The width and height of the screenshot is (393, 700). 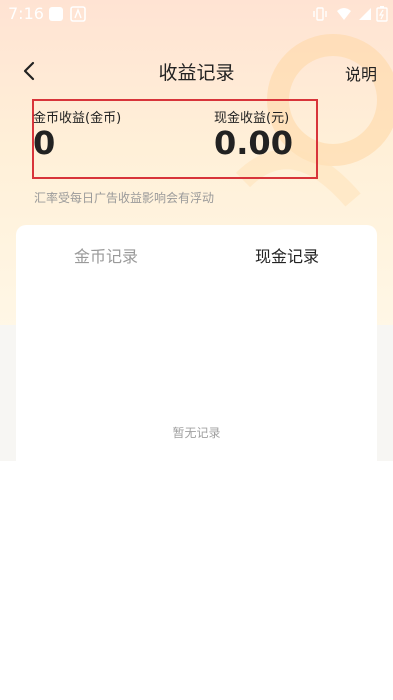 What do you see at coordinates (365, 14) in the screenshot?
I see `signal-icon` at bounding box center [365, 14].